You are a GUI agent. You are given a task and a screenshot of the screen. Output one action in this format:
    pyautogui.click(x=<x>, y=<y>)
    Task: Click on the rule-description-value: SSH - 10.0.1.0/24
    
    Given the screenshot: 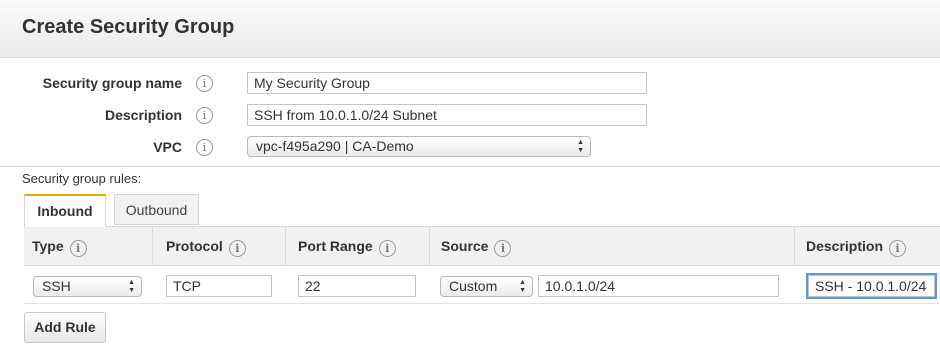 What is the action you would take?
    pyautogui.click(x=871, y=286)
    